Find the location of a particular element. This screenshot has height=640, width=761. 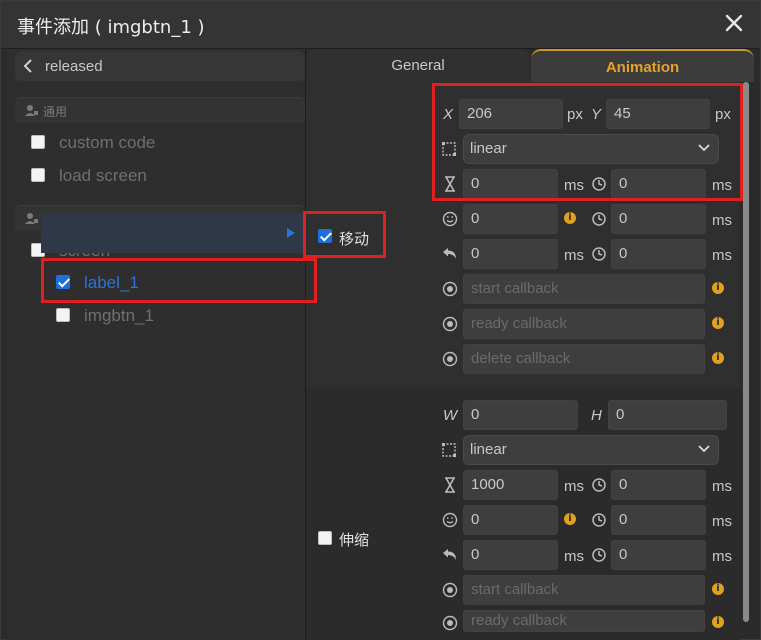

move-repeat-input: 0 is located at coordinates (510, 219).